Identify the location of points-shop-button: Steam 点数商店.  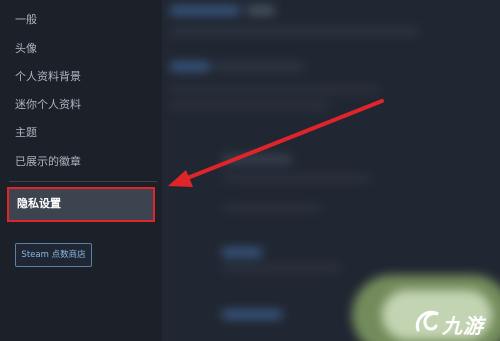
(53, 255).